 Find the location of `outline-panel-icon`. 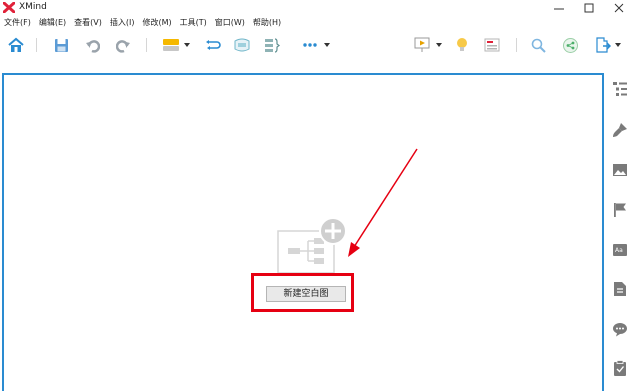

outline-panel-icon is located at coordinates (620, 89).